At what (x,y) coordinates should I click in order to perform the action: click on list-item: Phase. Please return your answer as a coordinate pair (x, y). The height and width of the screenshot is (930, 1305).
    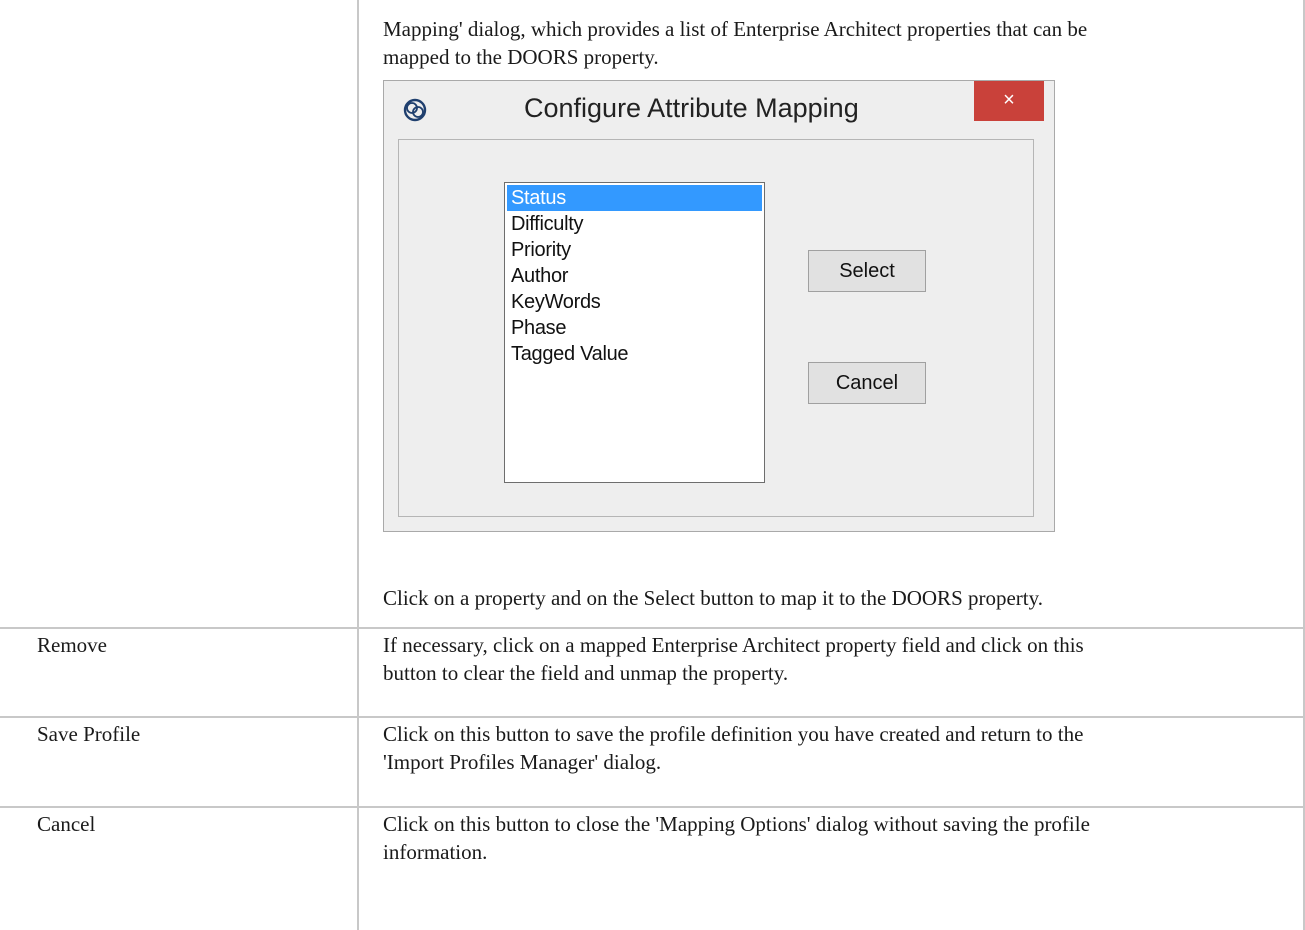
    Looking at the image, I should click on (634, 328).